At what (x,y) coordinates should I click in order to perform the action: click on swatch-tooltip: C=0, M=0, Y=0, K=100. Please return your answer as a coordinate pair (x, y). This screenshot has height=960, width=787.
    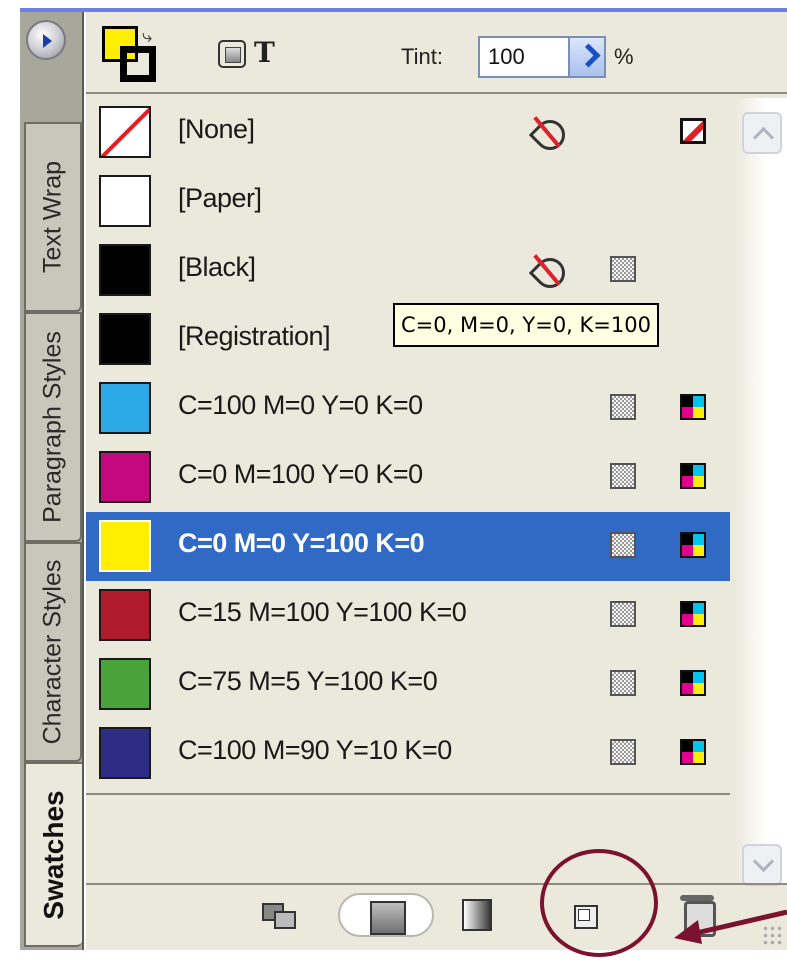
    Looking at the image, I should click on (526, 325).